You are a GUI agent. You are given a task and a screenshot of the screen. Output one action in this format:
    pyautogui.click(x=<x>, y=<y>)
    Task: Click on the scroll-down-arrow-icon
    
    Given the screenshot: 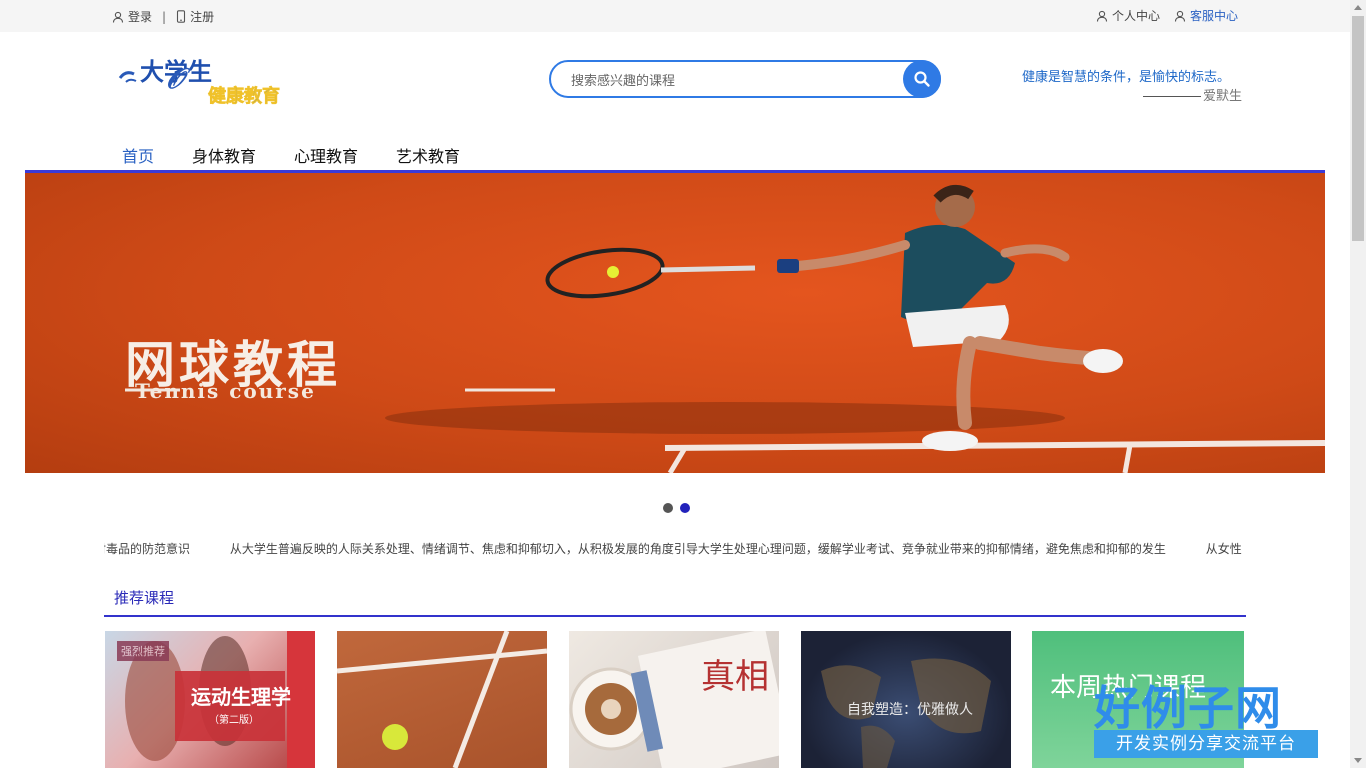 What is the action you would take?
    pyautogui.click(x=1358, y=760)
    